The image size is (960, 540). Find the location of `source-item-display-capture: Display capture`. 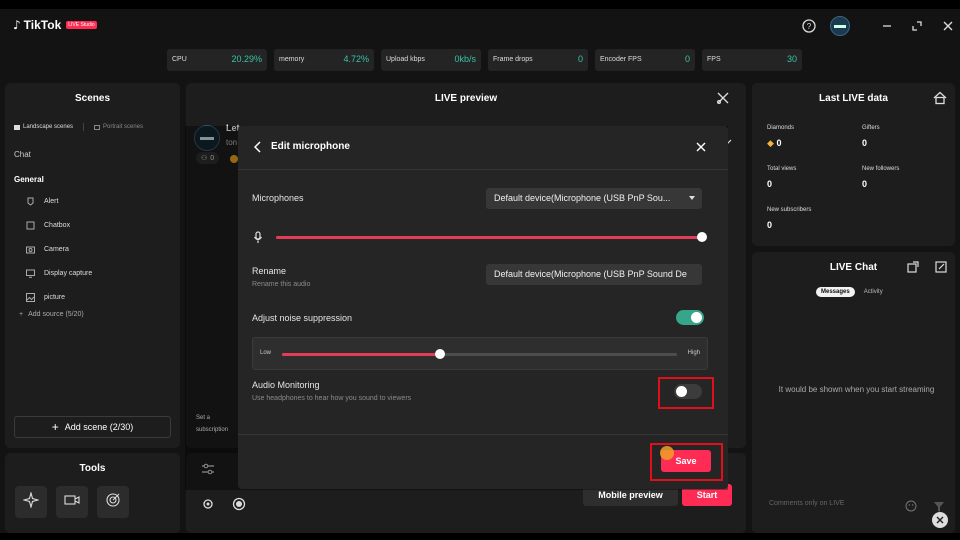

source-item-display-capture: Display capture is located at coordinates (59, 273).